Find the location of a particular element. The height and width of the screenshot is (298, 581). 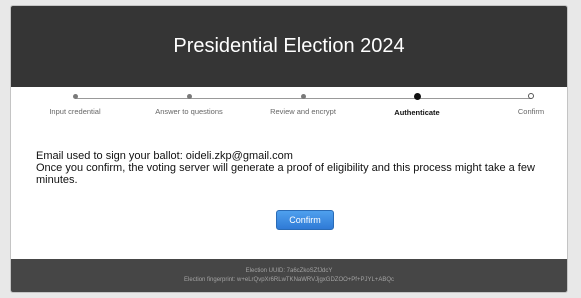

confirm-button: Confirm is located at coordinates (305, 220).